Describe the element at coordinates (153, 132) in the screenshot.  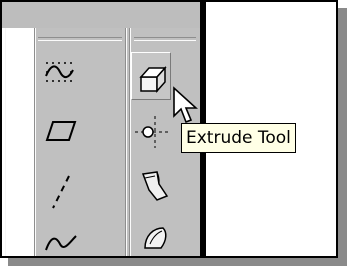
I see `point-axis-icon` at that location.